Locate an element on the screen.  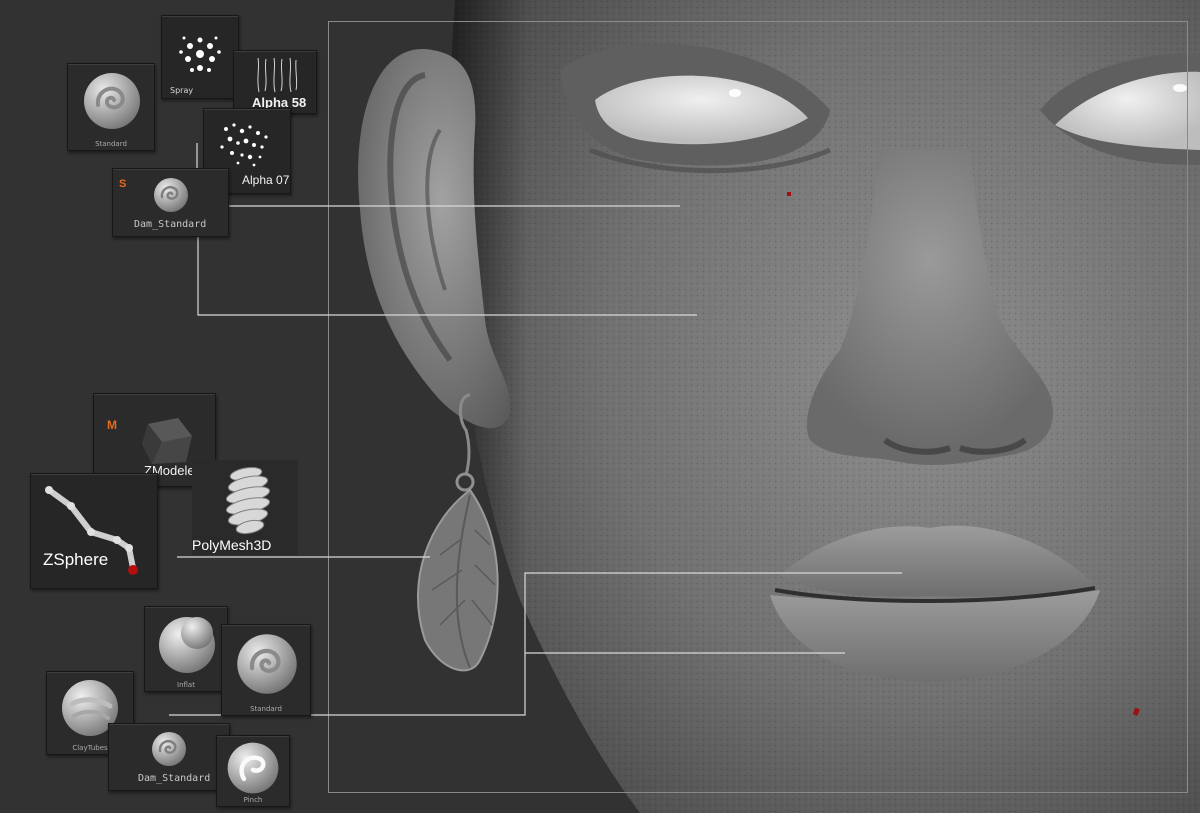
standard-brush-tile: Standard is located at coordinates (111, 107).